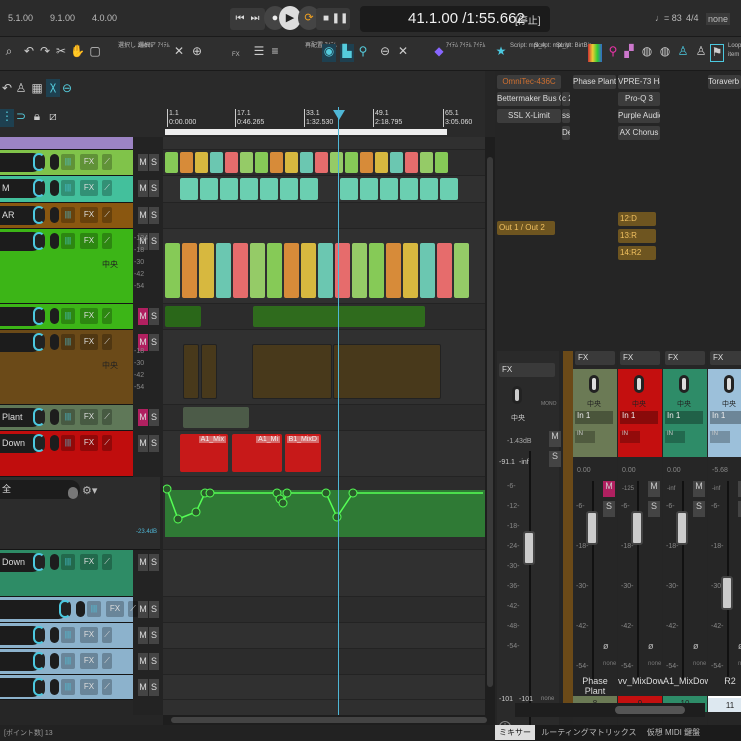 This screenshot has width=741, height=741. I want to click on master-fader, so click(529, 548).